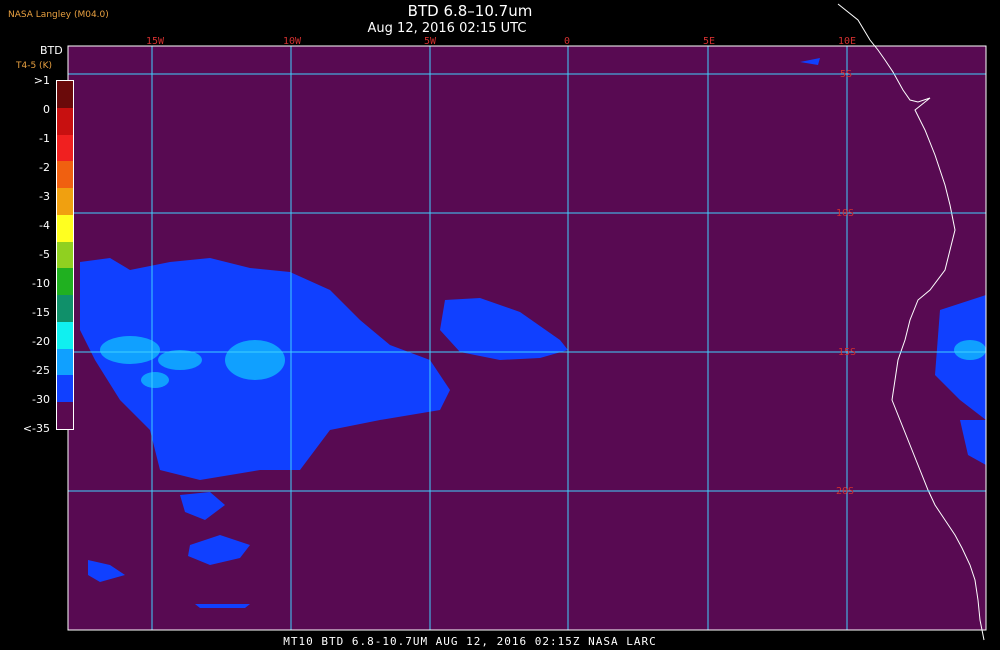 The height and width of the screenshot is (650, 1000). What do you see at coordinates (46, 109) in the screenshot?
I see `colorbar-label: 0` at bounding box center [46, 109].